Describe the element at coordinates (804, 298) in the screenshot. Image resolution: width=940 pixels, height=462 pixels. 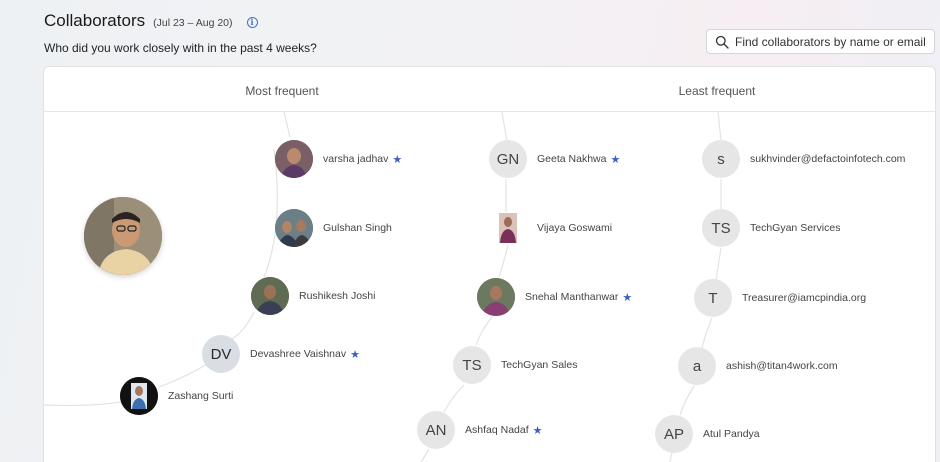
I see `collaborator-name: Treasurer@iamcpindia.org` at that location.